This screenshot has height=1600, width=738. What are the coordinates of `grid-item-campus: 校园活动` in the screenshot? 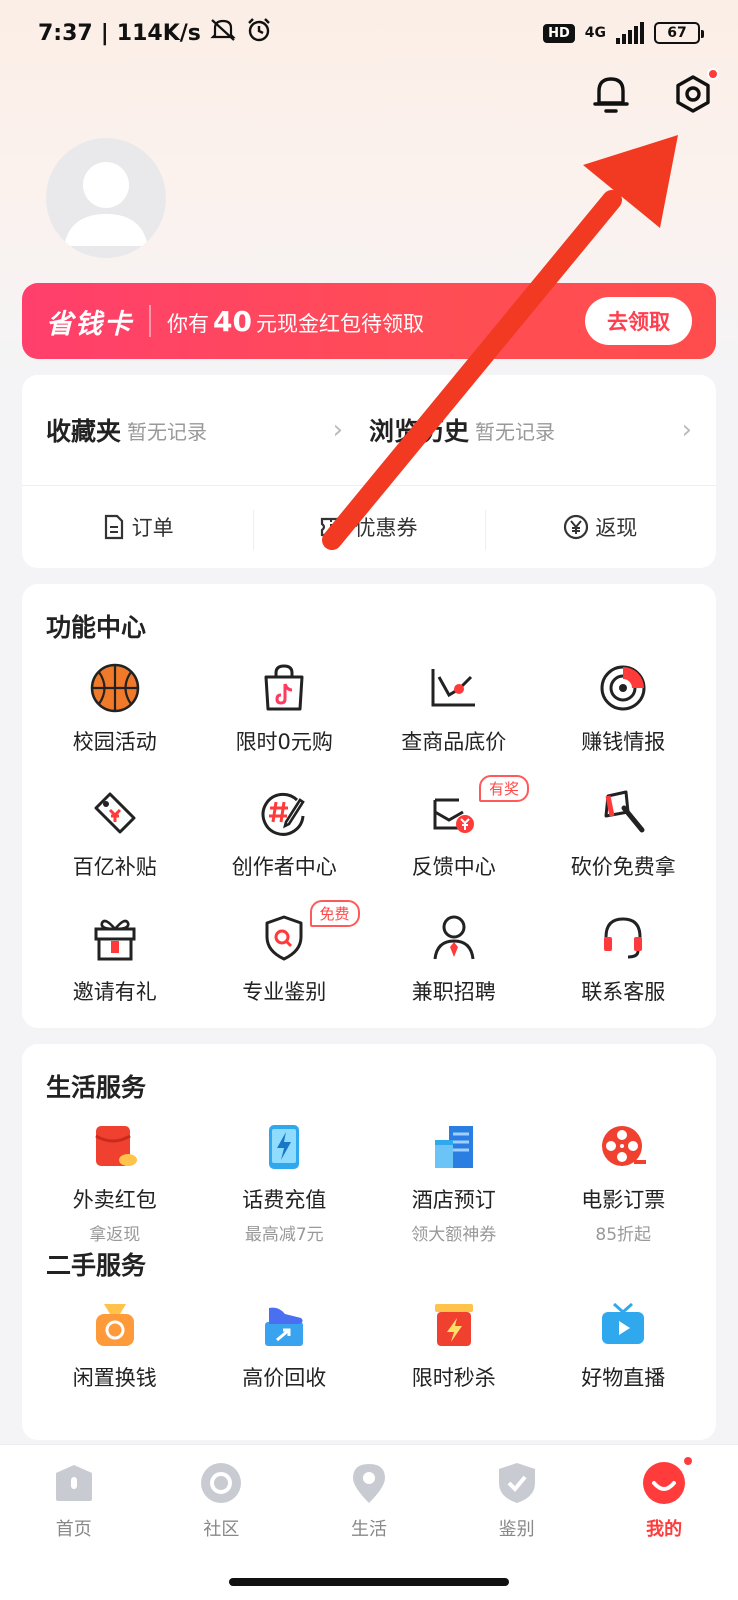 It's located at (115, 706).